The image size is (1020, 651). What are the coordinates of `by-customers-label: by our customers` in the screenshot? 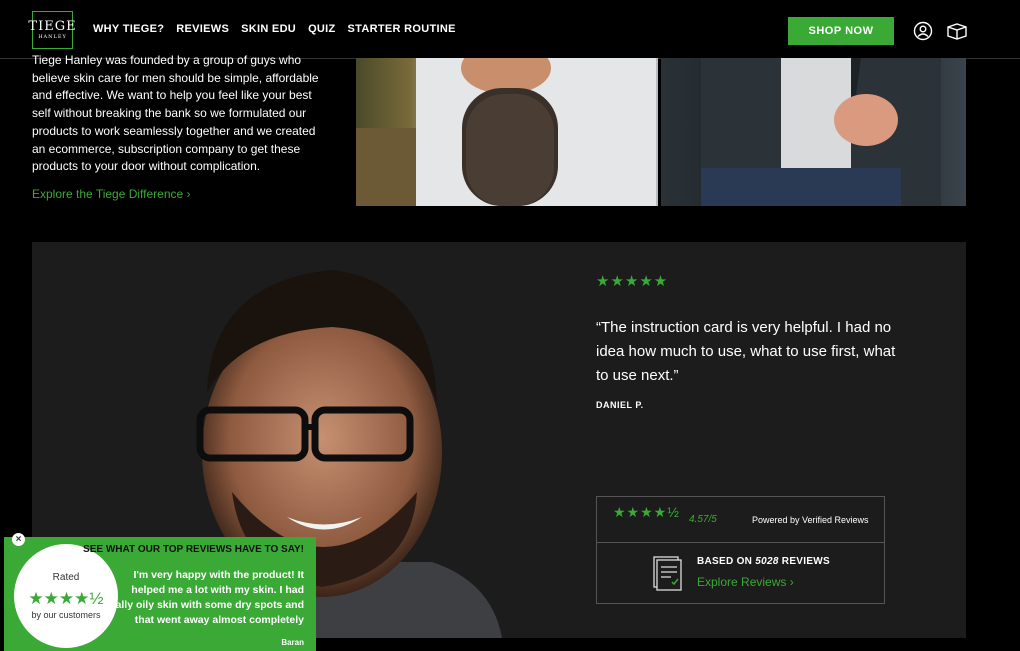 It's located at (66, 615).